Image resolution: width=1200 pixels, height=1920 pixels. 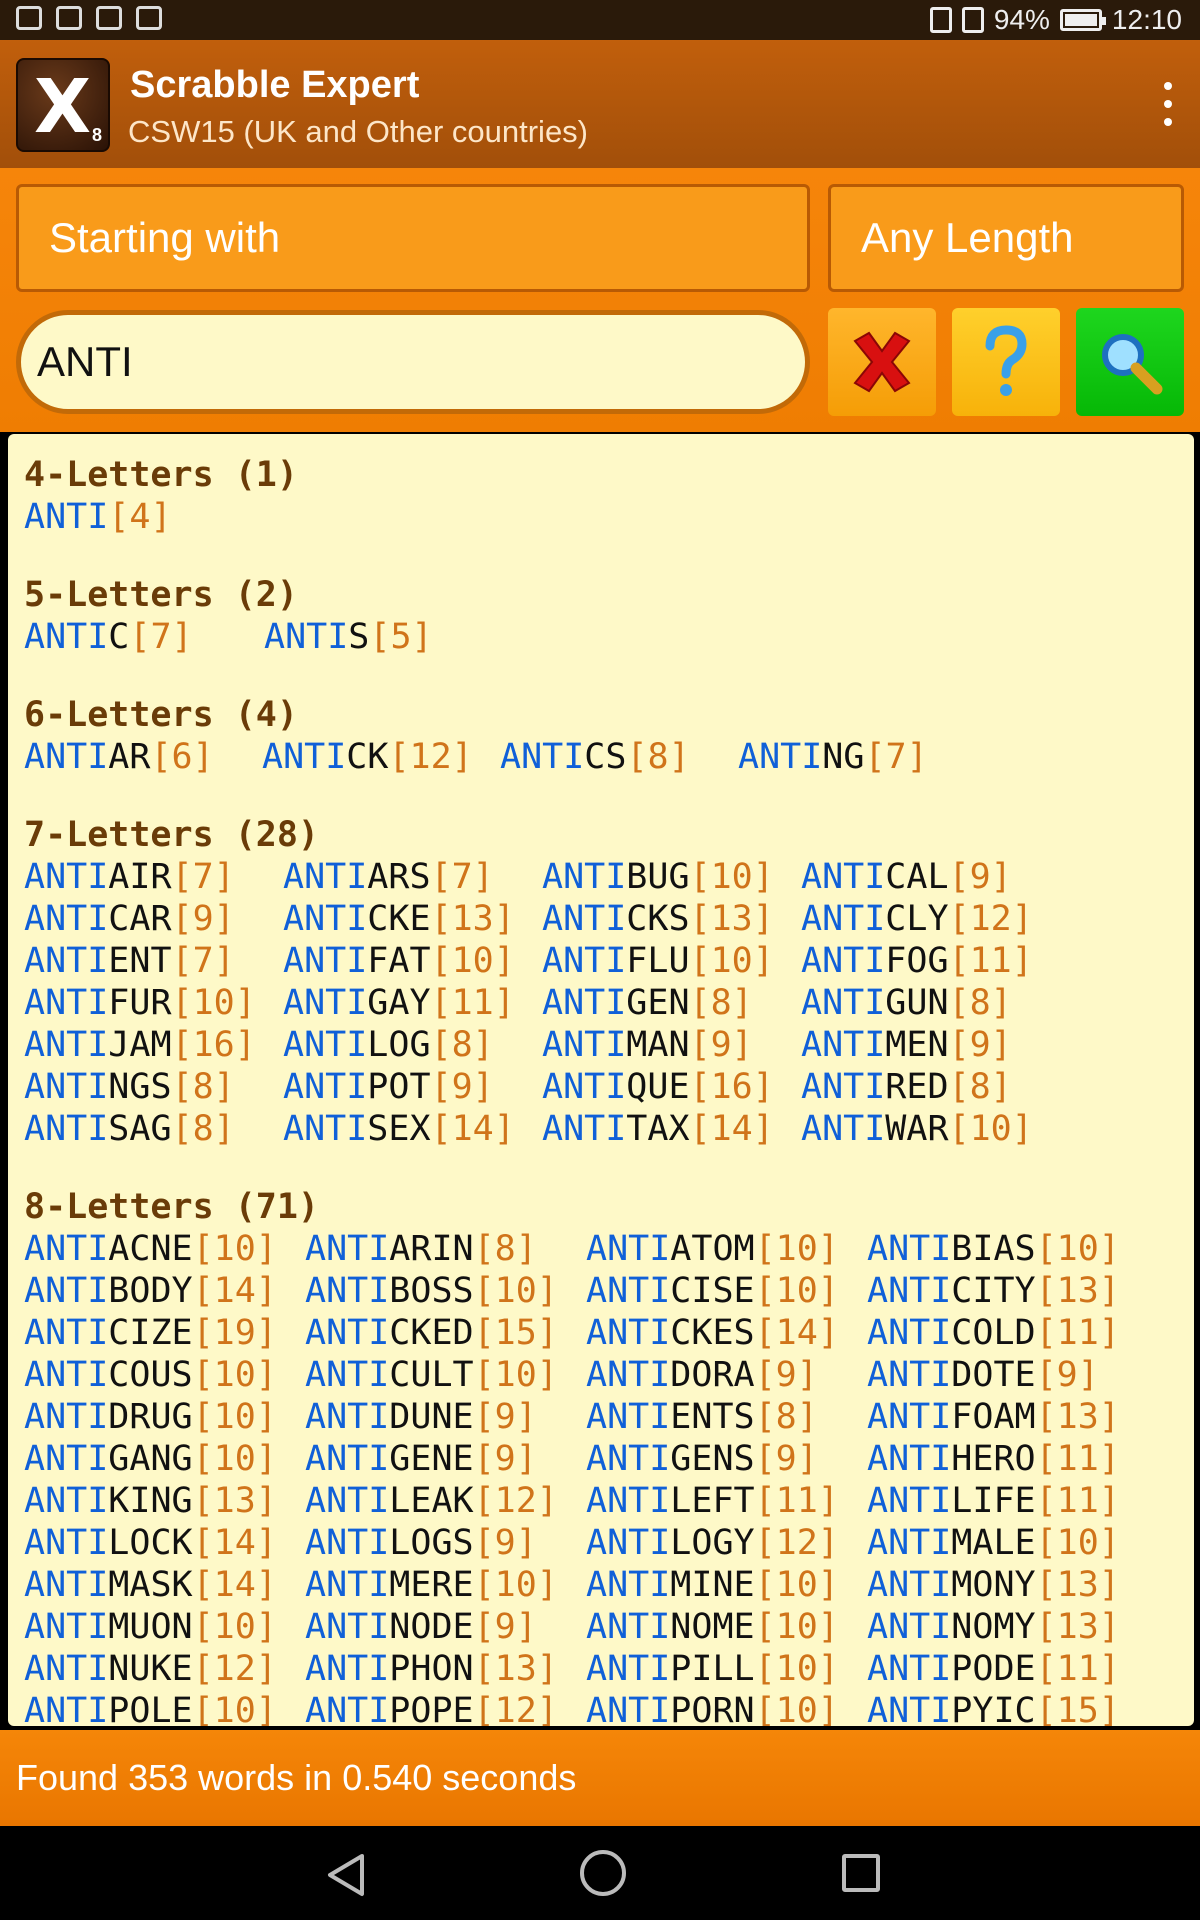 I want to click on word-entry: ANTICKE[13], so click(x=412, y=919).